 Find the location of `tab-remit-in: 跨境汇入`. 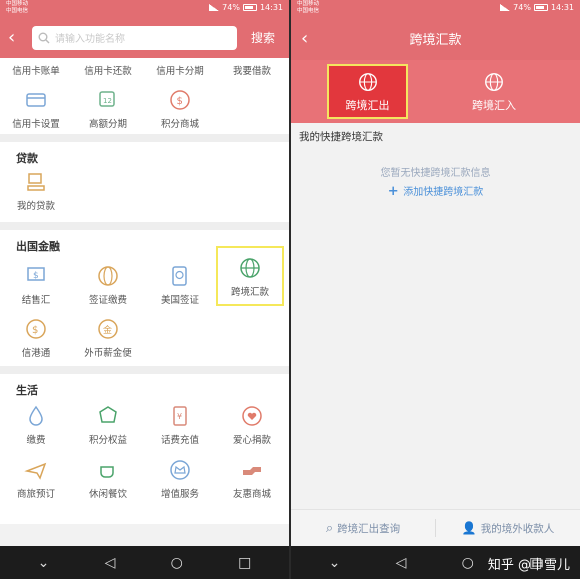

tab-remit-in: 跨境汇入 is located at coordinates (494, 91).